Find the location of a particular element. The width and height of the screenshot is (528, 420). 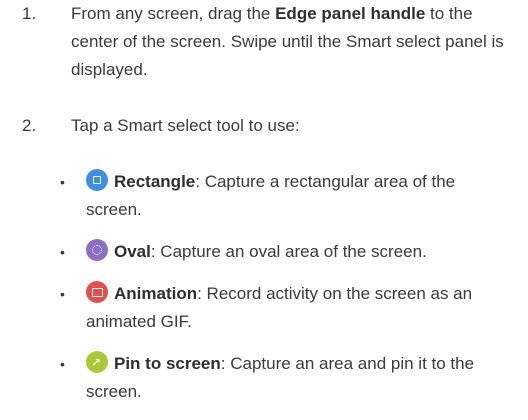

tool-name: Rectangle is located at coordinates (155, 181).